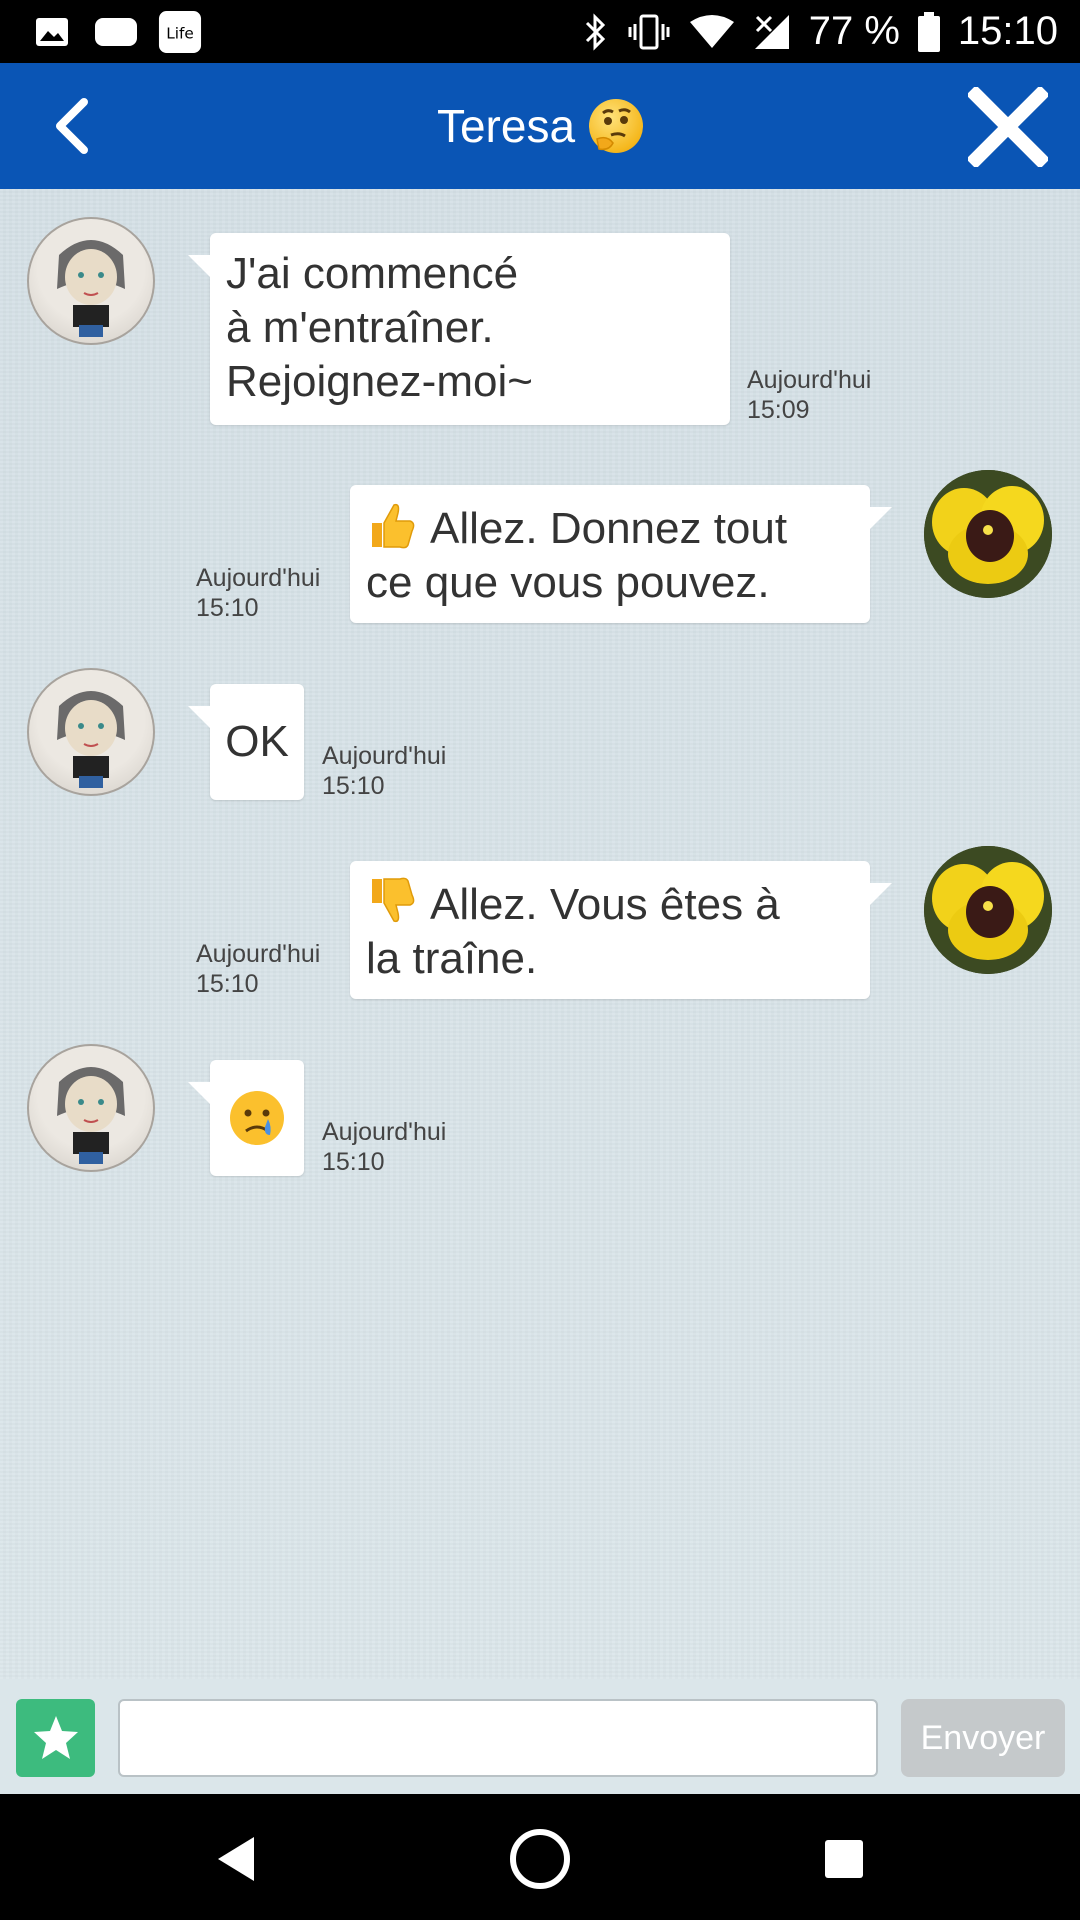 Image resolution: width=1080 pixels, height=1920 pixels. What do you see at coordinates (506, 126) in the screenshot?
I see `contact-name: Teresa` at bounding box center [506, 126].